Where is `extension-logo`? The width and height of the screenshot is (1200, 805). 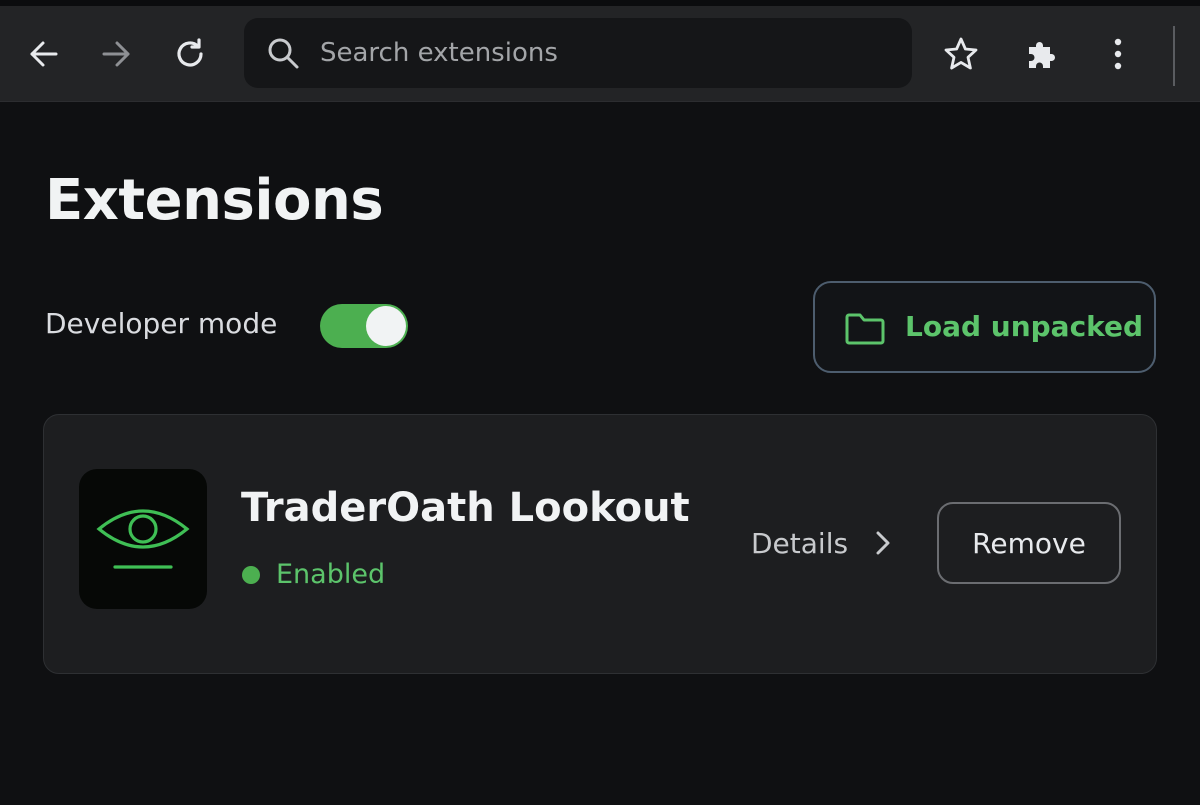 extension-logo is located at coordinates (143, 539).